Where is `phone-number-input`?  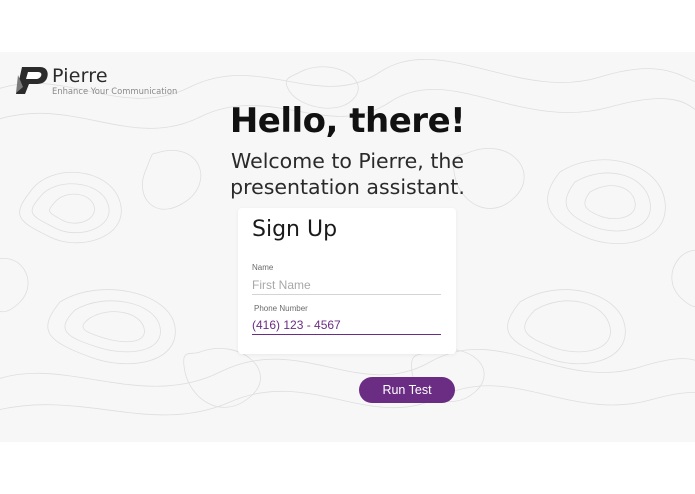
phone-number-input is located at coordinates (346, 325).